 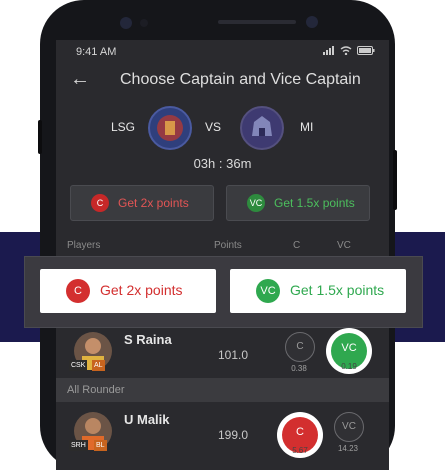 I want to click on role-tag: AL, so click(x=98, y=365).